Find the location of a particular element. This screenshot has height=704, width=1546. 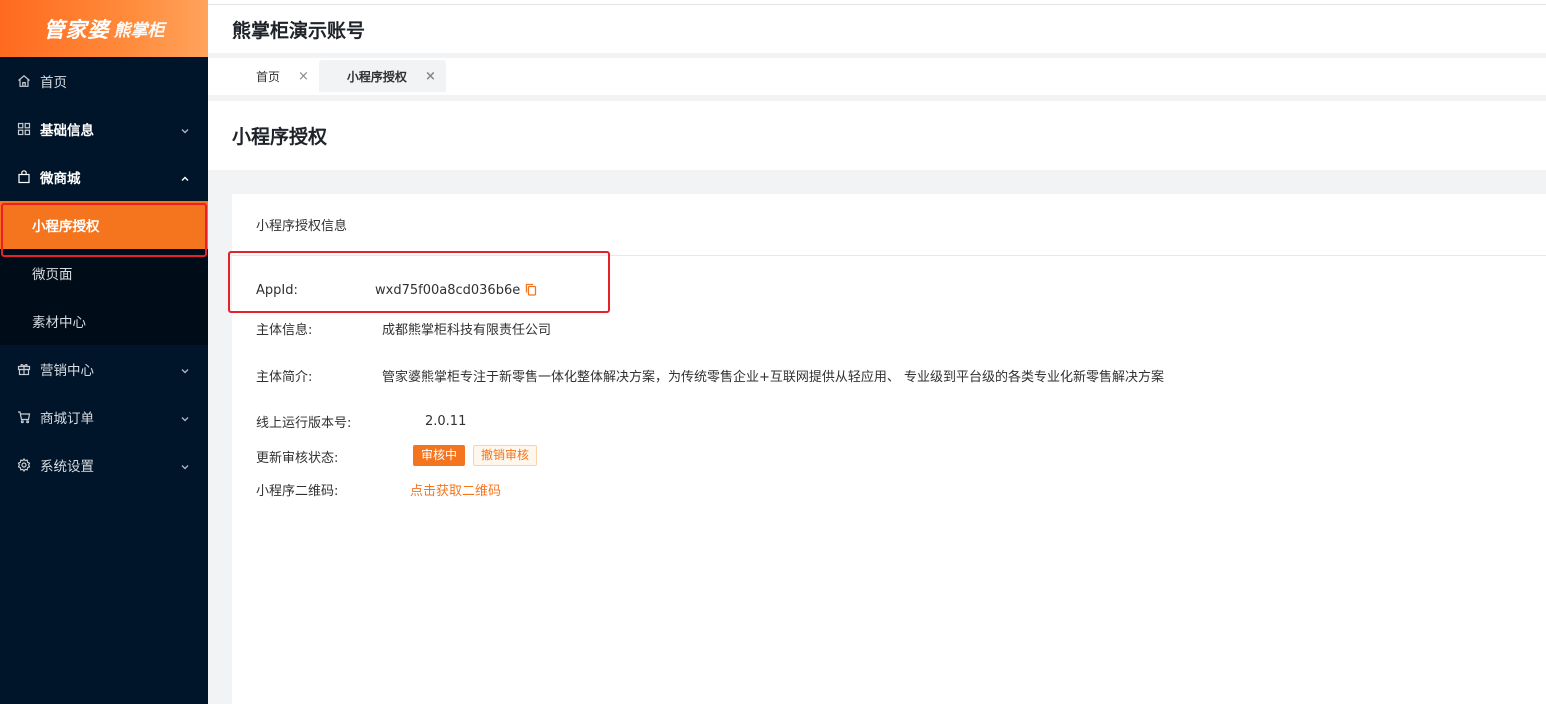

cancel-review-button: 撤销审核 is located at coordinates (505, 455).